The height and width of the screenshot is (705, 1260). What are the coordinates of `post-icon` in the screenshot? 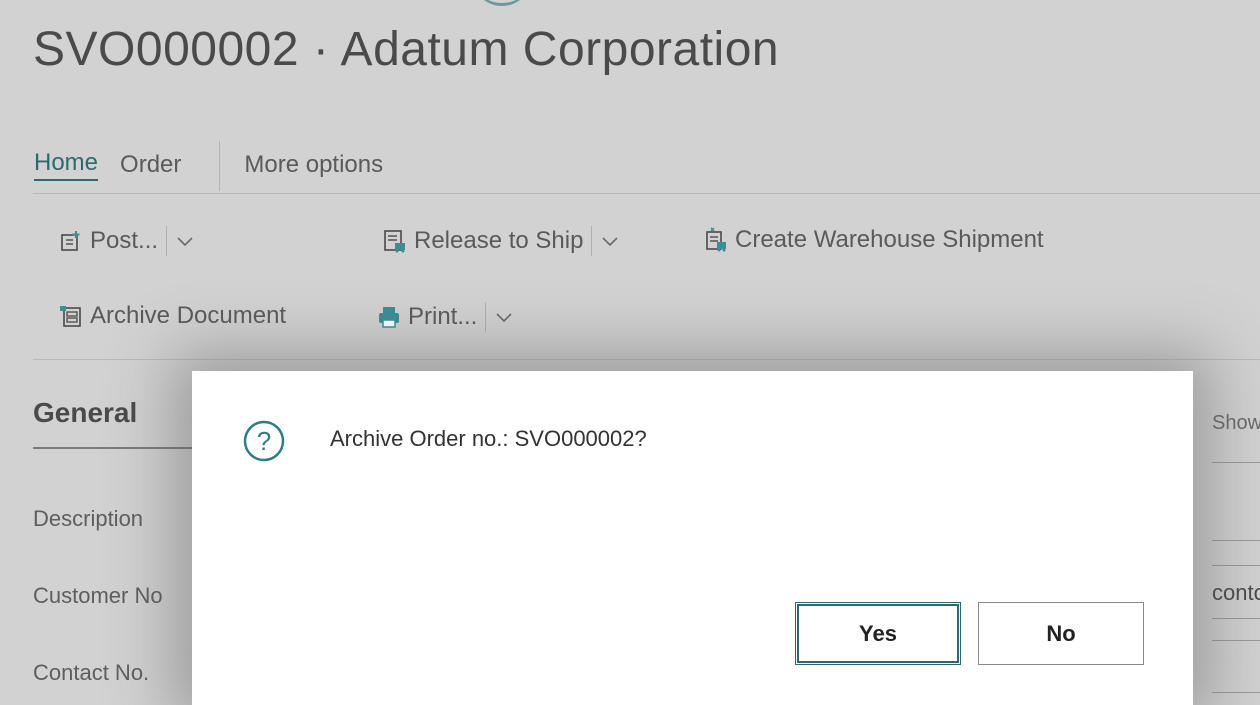 It's located at (71, 241).